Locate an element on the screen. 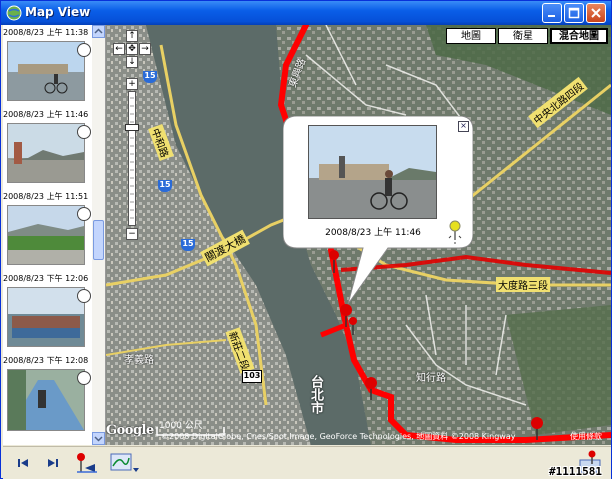 This screenshot has width=612, height=479. photo-list-scrollbar is located at coordinates (98, 235).